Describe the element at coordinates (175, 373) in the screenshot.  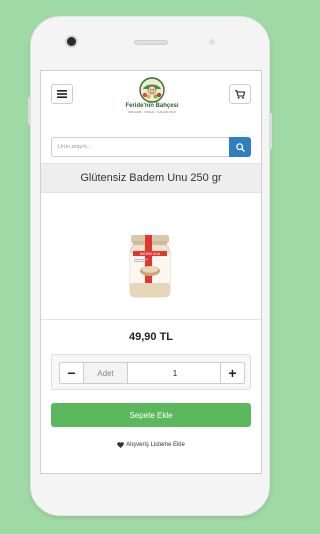
I see `quantity-input: 1` at that location.